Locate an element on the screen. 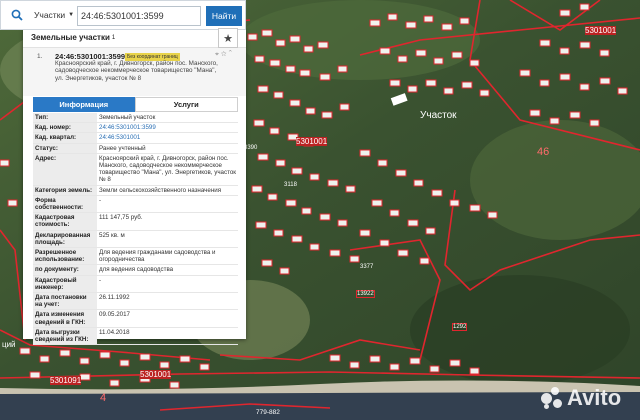 This screenshot has height=420, width=640. map-label-4: 4 is located at coordinates (103, 398).